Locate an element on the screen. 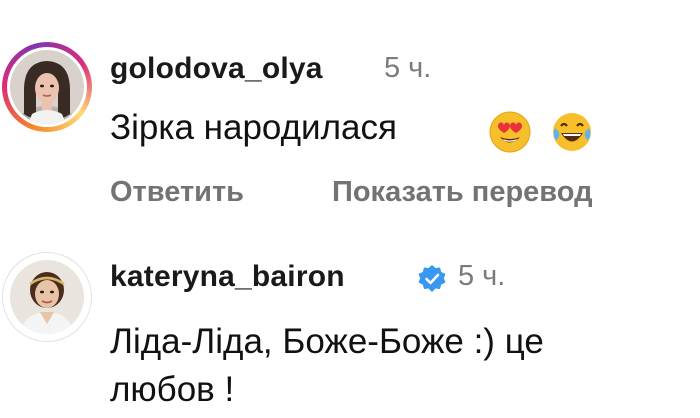  avatar-story-ring is located at coordinates (47, 87).